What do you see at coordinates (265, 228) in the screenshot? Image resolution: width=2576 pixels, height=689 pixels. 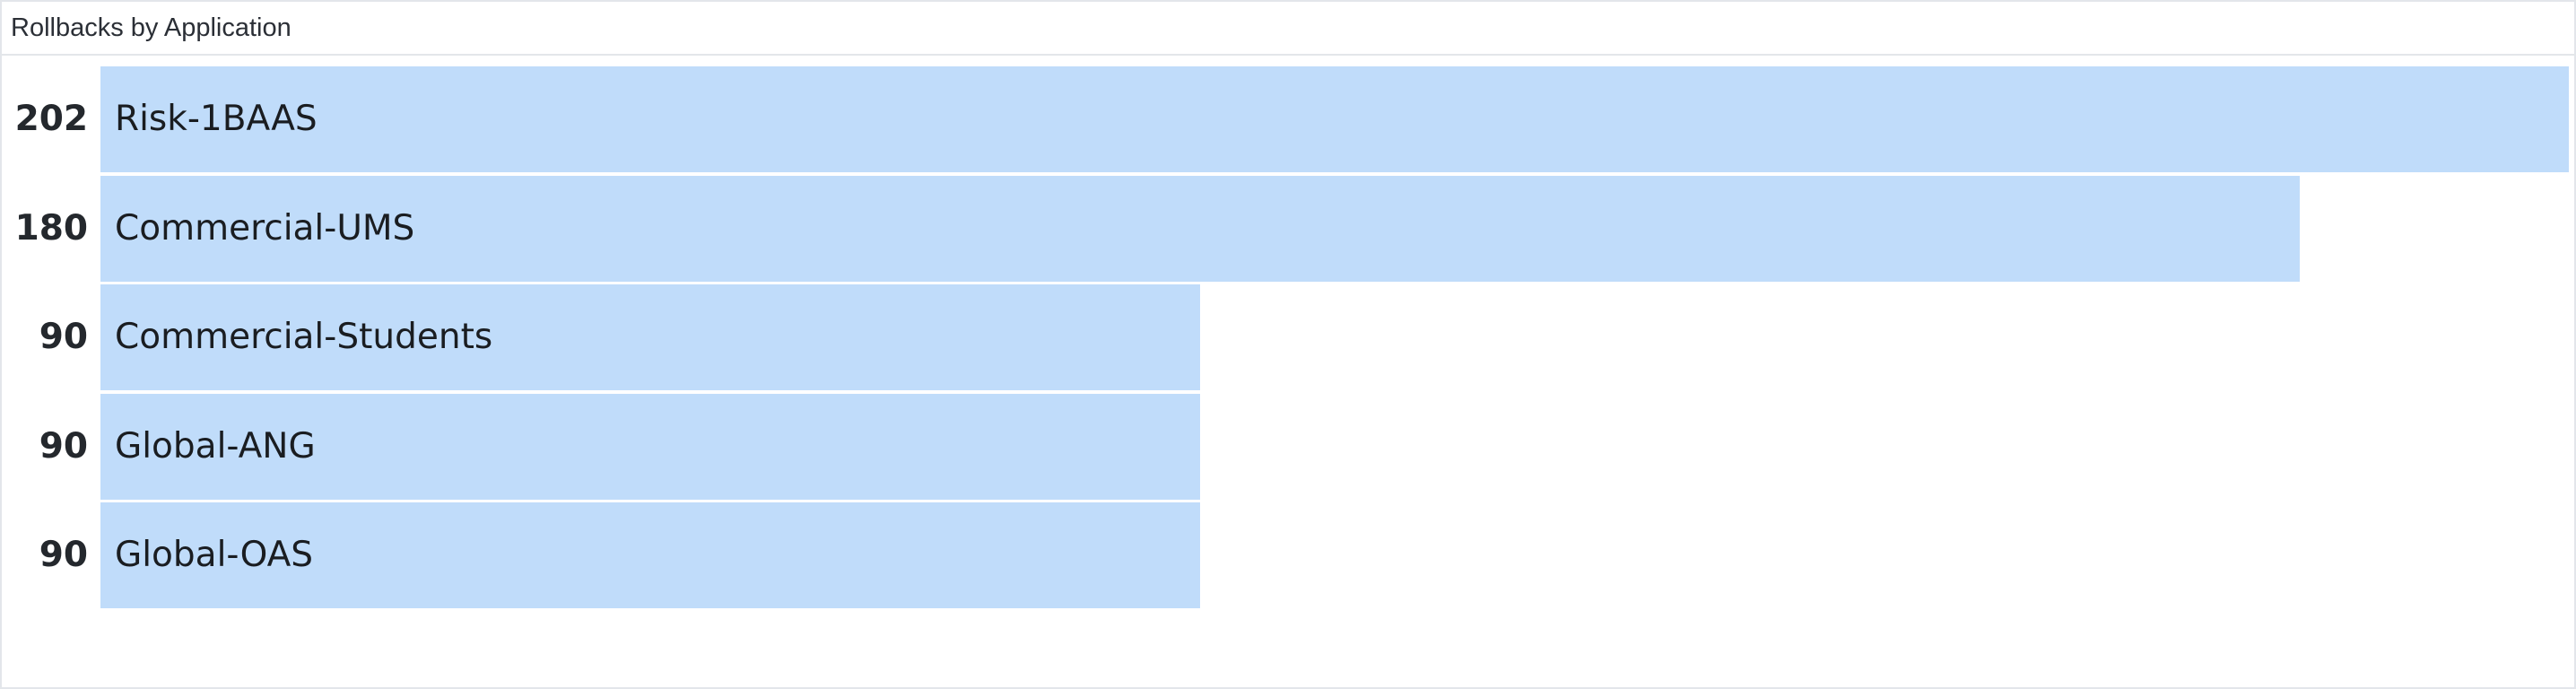 I see `bar-label: Commercial-UMS` at bounding box center [265, 228].